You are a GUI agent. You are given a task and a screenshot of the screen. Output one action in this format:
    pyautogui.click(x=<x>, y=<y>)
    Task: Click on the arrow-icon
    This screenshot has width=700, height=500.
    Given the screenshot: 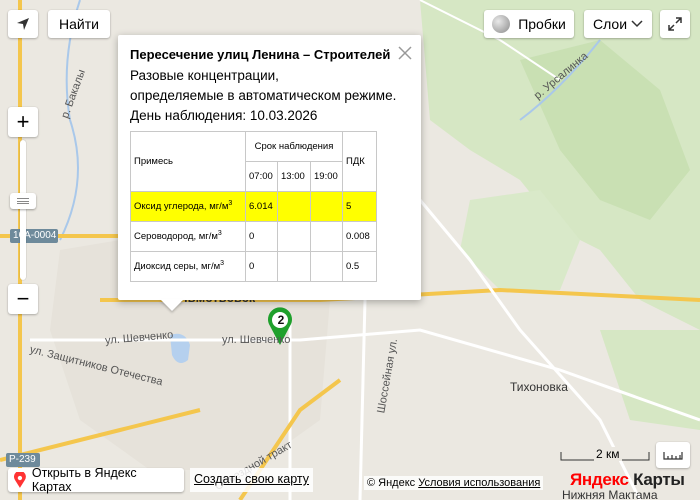 What is the action you would take?
    pyautogui.click(x=23, y=24)
    